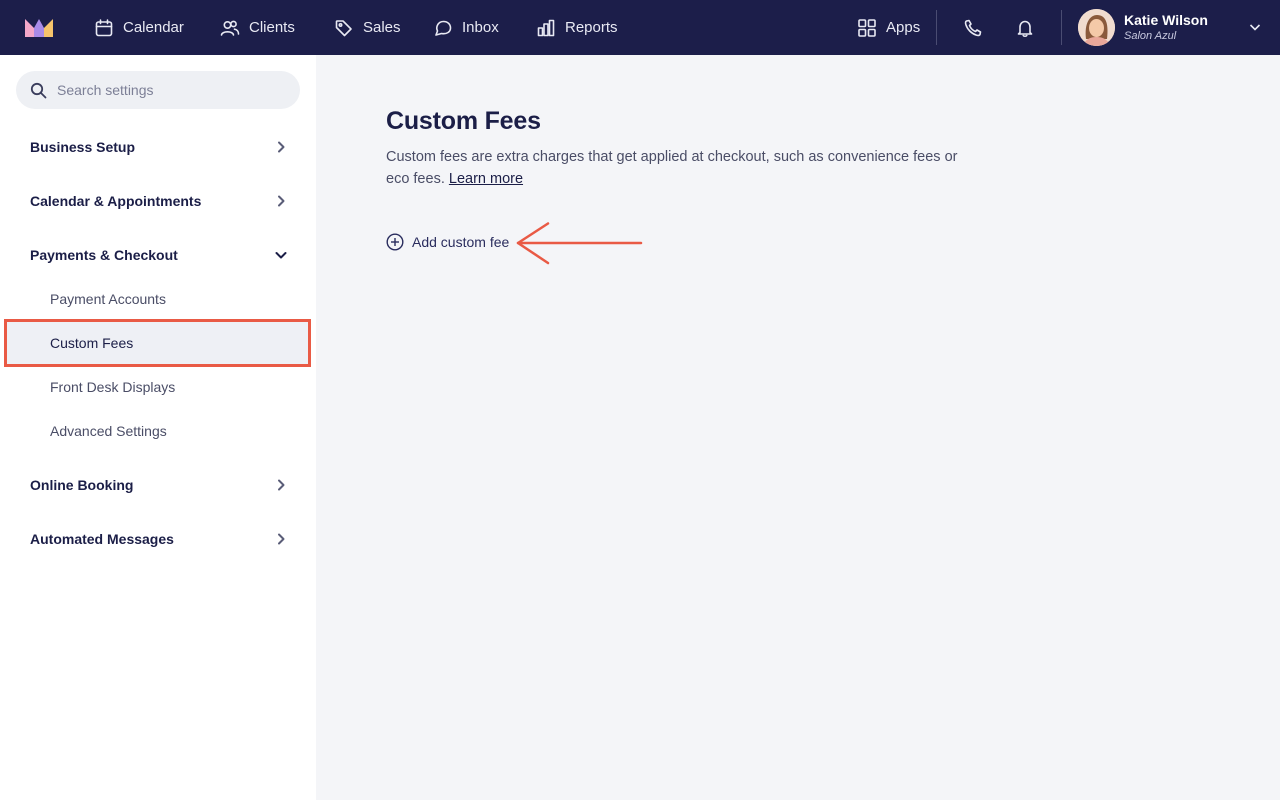 The image size is (1280, 800). I want to click on sidebar-item-label: Custom Fees, so click(92, 343).